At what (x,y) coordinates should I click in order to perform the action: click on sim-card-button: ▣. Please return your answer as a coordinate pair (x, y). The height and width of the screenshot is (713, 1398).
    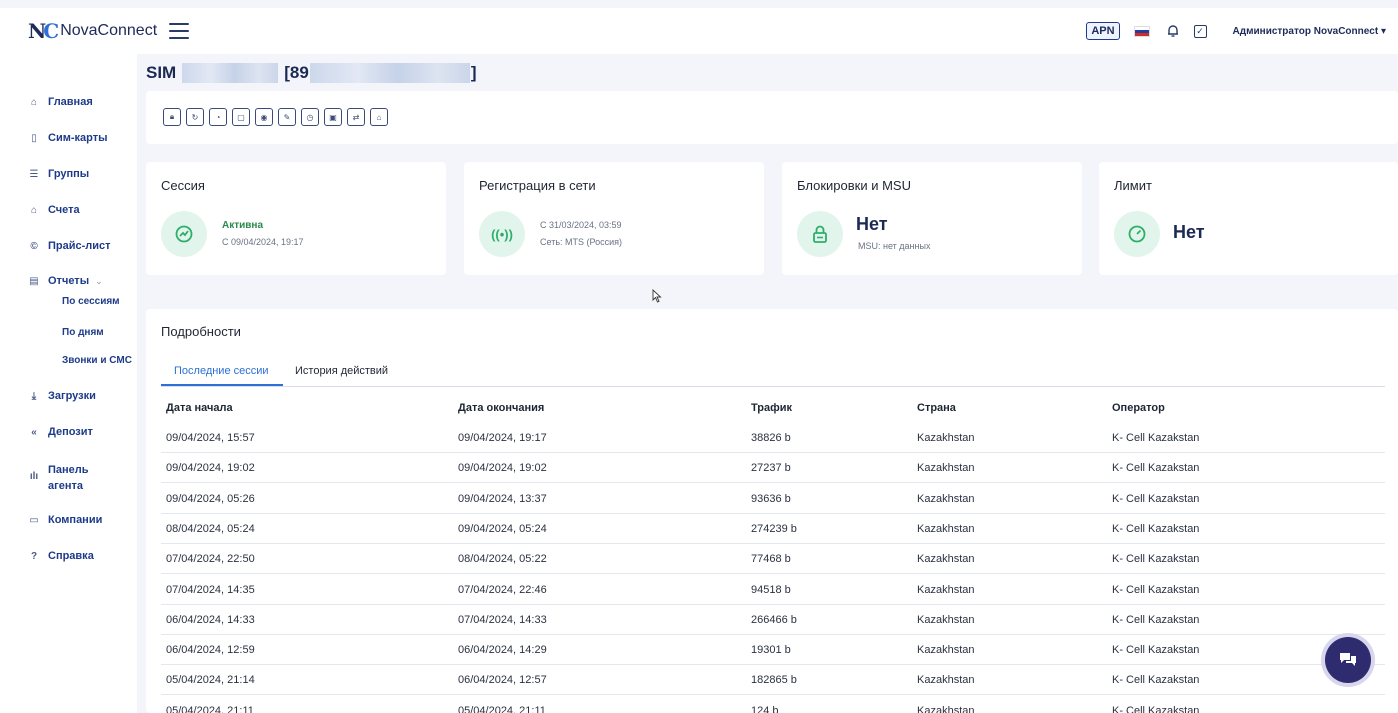
    Looking at the image, I should click on (333, 117).